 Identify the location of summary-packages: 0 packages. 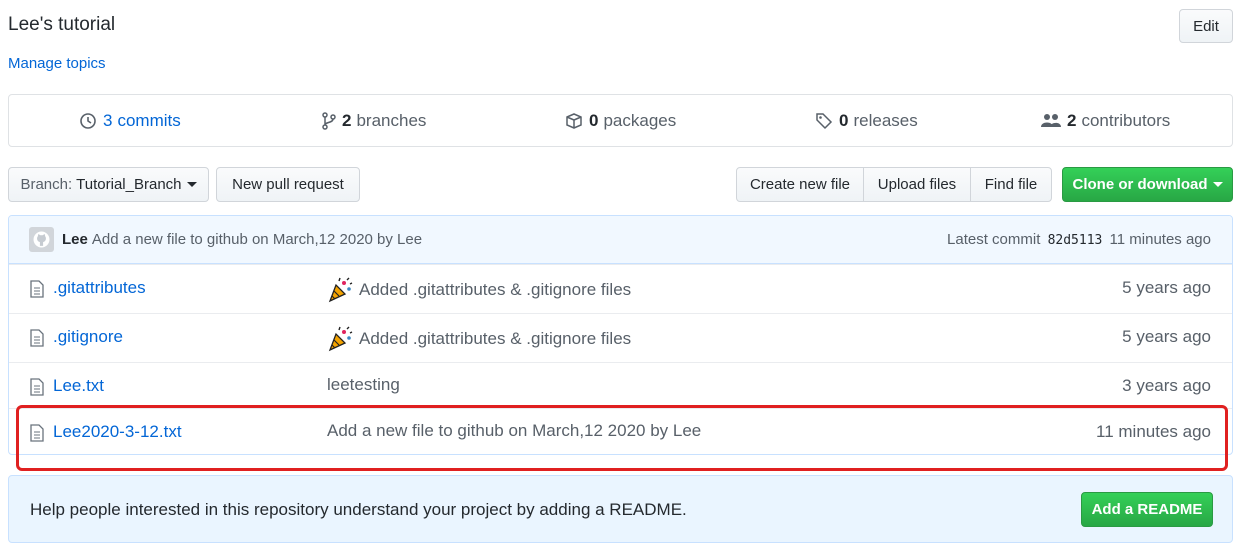
(620, 120).